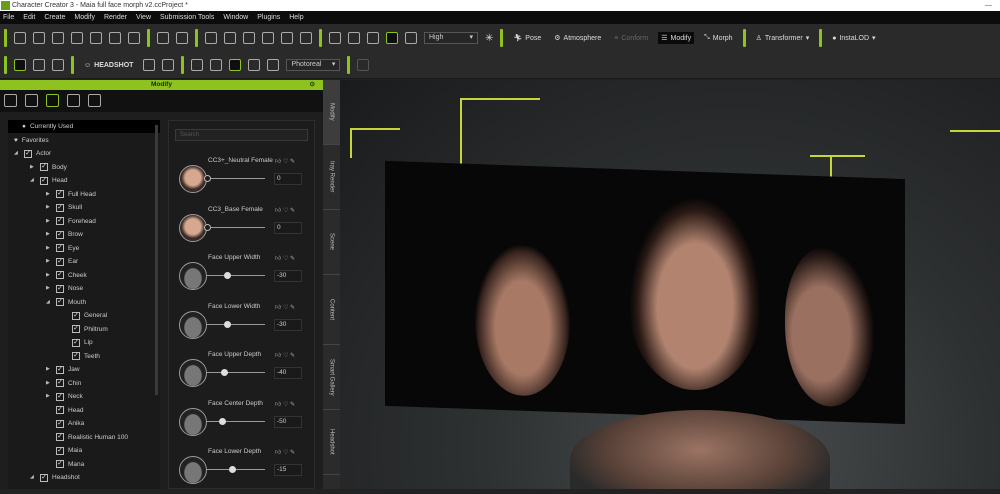 This screenshot has width=1000, height=494. I want to click on morph-tab-icon, so click(52, 100).